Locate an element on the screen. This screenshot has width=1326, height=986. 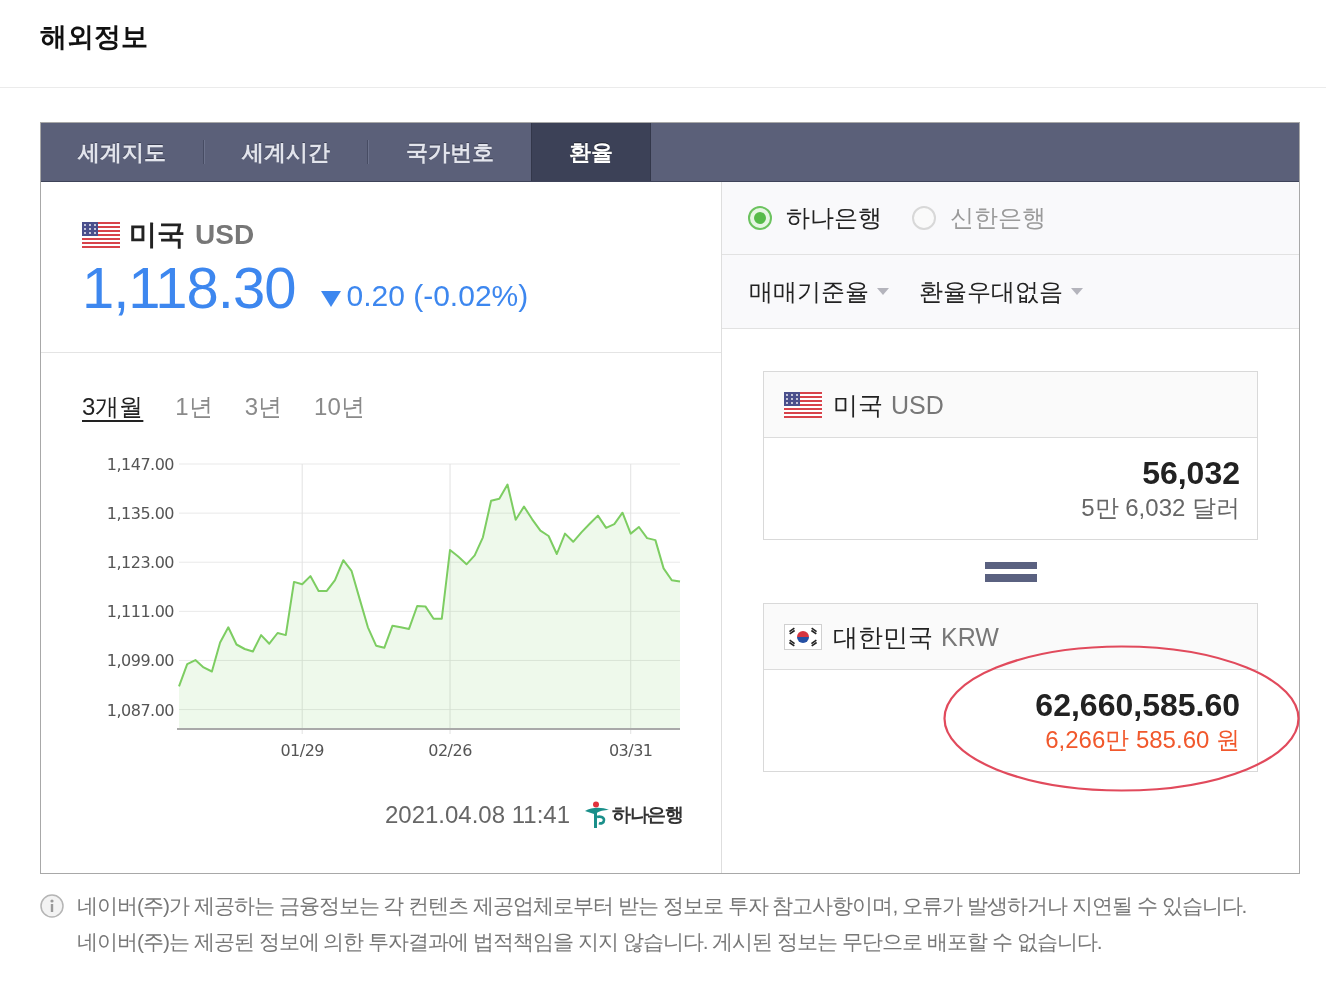
country-name: 미국 is located at coordinates (858, 405).